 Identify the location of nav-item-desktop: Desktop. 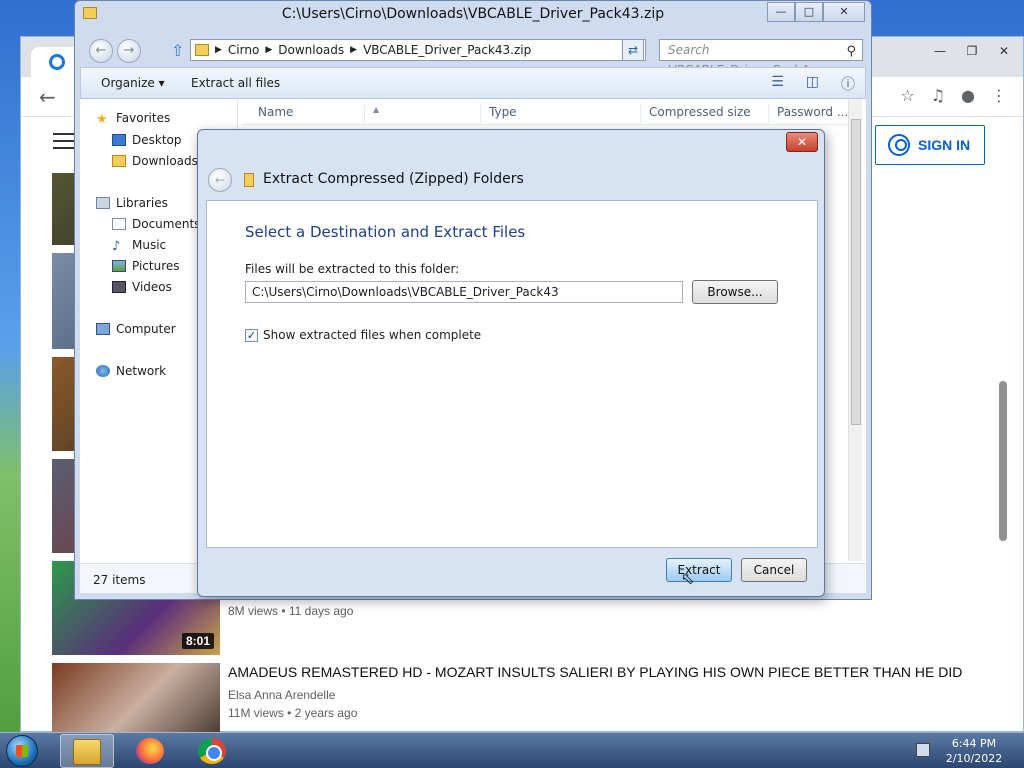
(147, 140).